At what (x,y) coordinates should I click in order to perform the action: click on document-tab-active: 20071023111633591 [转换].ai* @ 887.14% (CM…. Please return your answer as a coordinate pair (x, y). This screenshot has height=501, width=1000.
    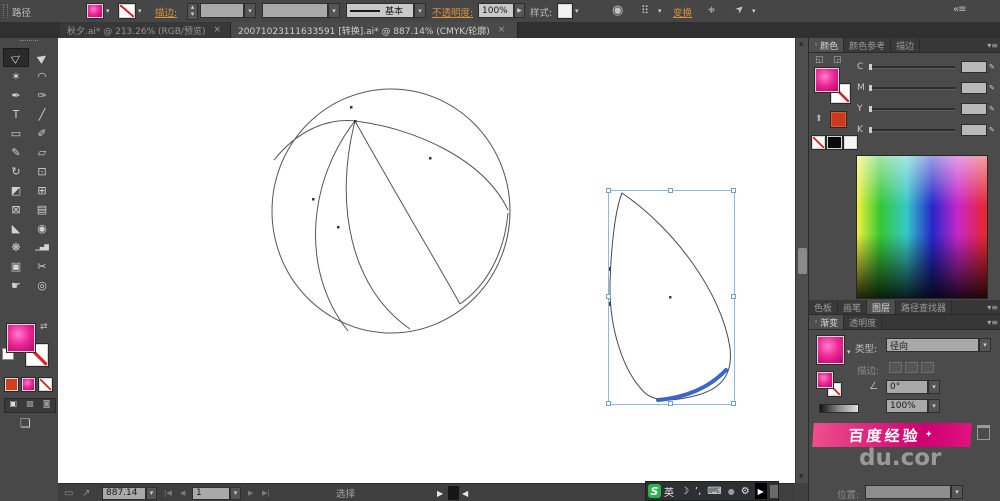
    Looking at the image, I should click on (374, 30).